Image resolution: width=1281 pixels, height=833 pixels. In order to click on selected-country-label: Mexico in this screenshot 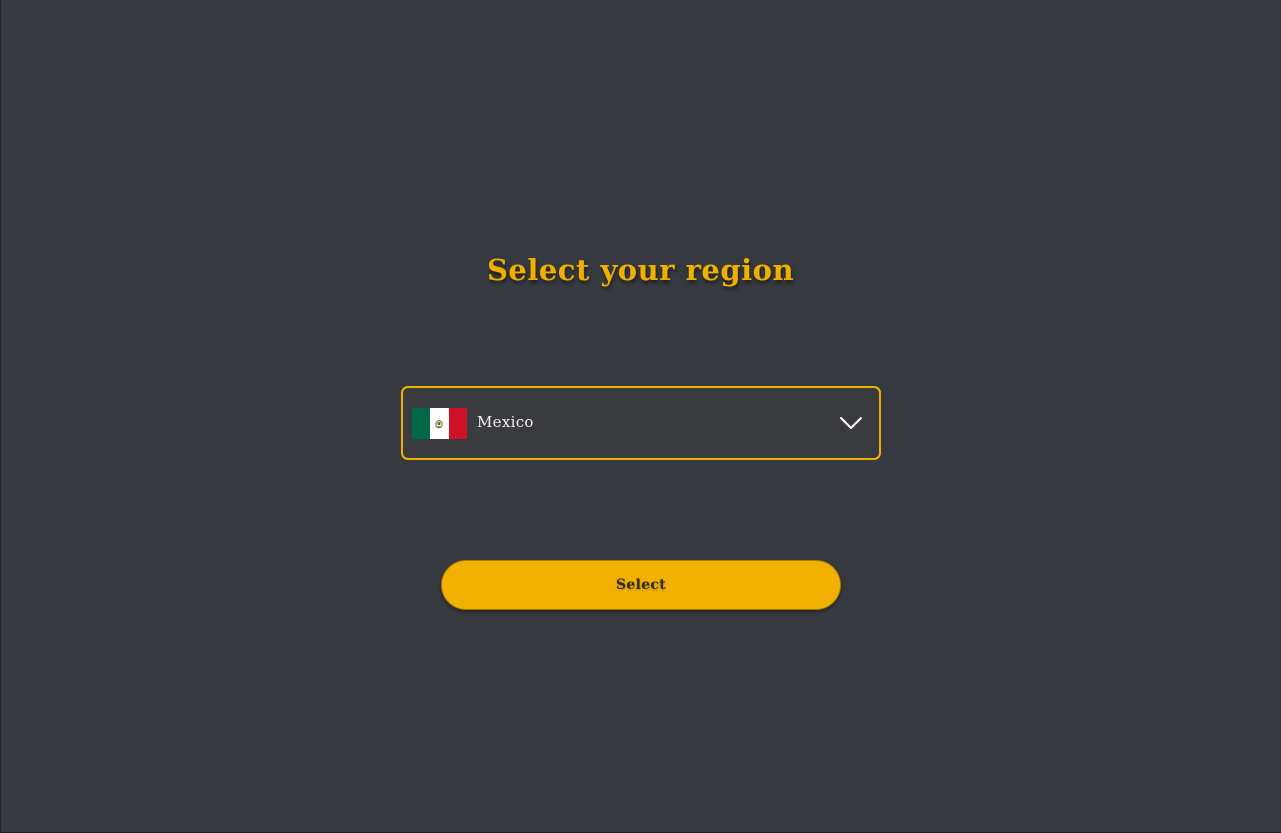, I will do `click(505, 422)`.